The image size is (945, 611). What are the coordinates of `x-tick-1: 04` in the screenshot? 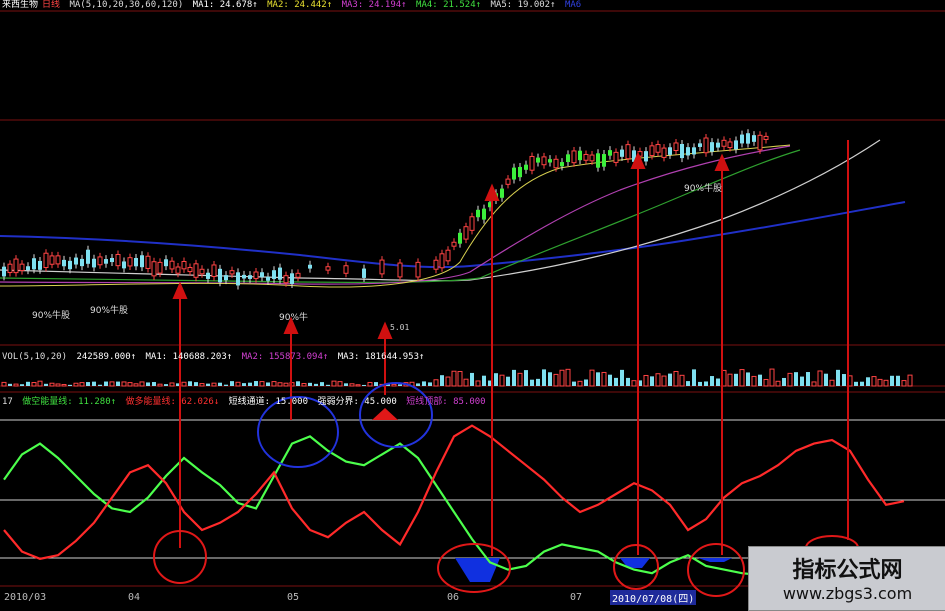 It's located at (134, 597).